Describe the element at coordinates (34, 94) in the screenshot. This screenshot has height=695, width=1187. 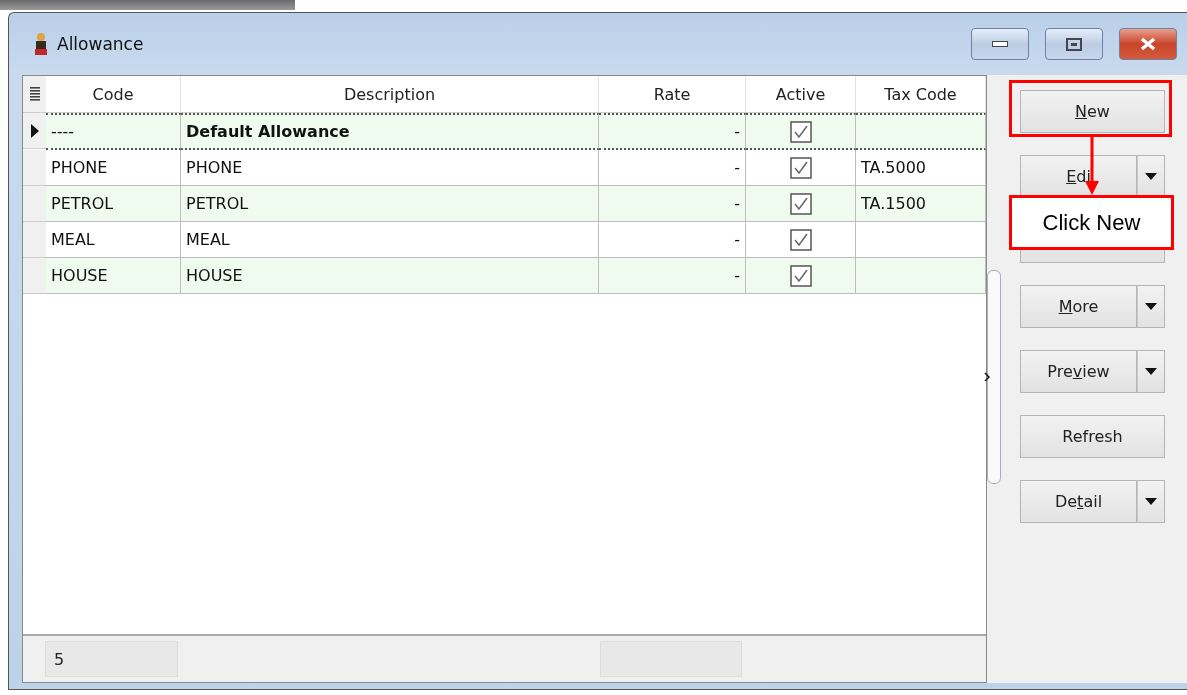
I see `column-chooser-icon` at that location.